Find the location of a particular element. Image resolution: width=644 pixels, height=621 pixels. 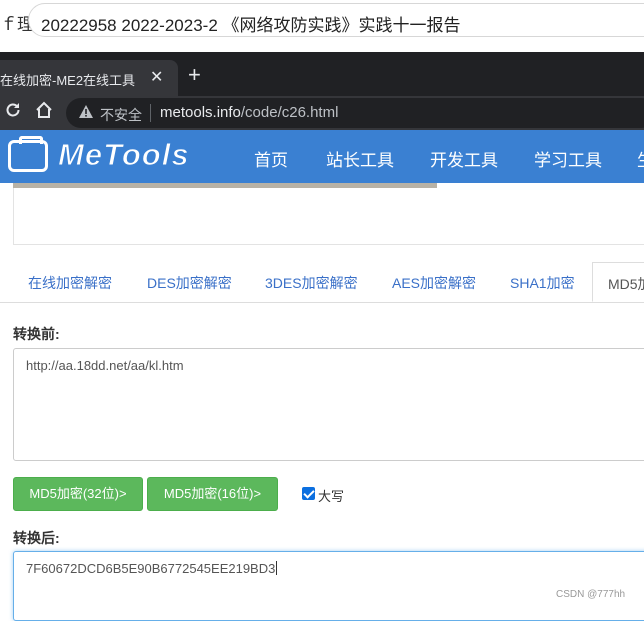

url-divider is located at coordinates (150, 113).